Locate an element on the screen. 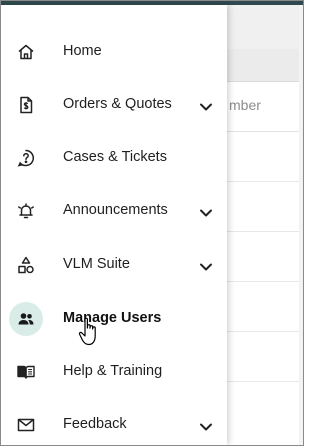  dollar-document-icon is located at coordinates (26, 105).